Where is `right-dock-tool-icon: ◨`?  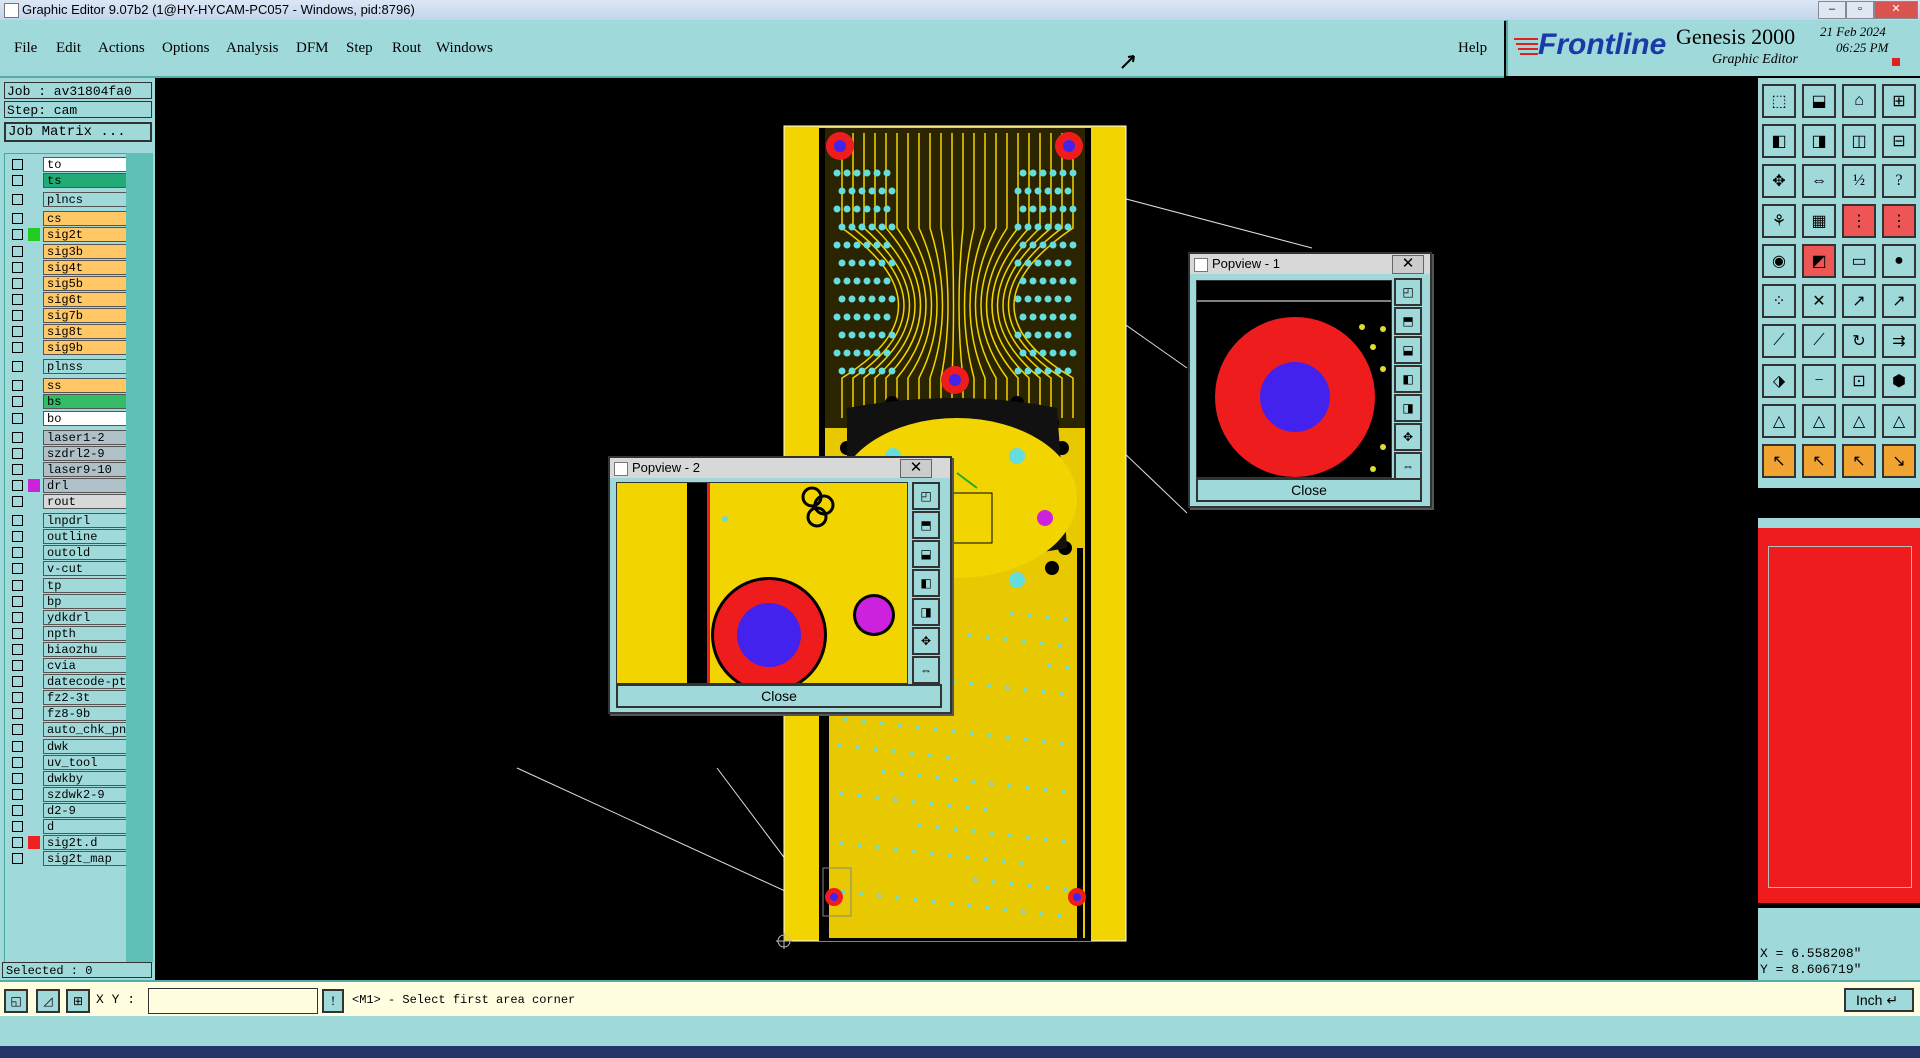
right-dock-tool-icon: ◨ is located at coordinates (1819, 141).